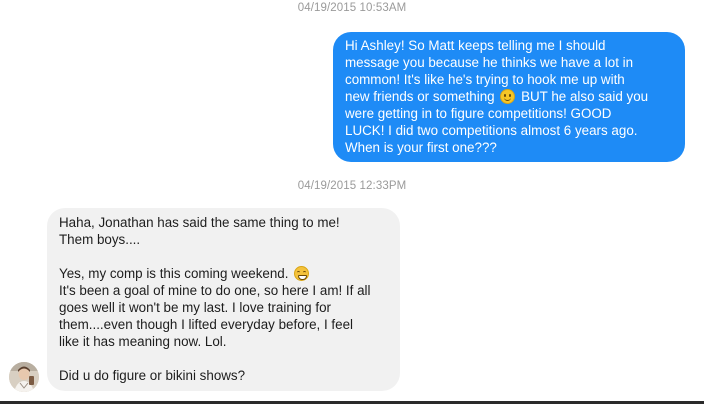 Image resolution: width=704 pixels, height=404 pixels. I want to click on message-timestamp: 04/19/2015 12:33PM, so click(352, 186).